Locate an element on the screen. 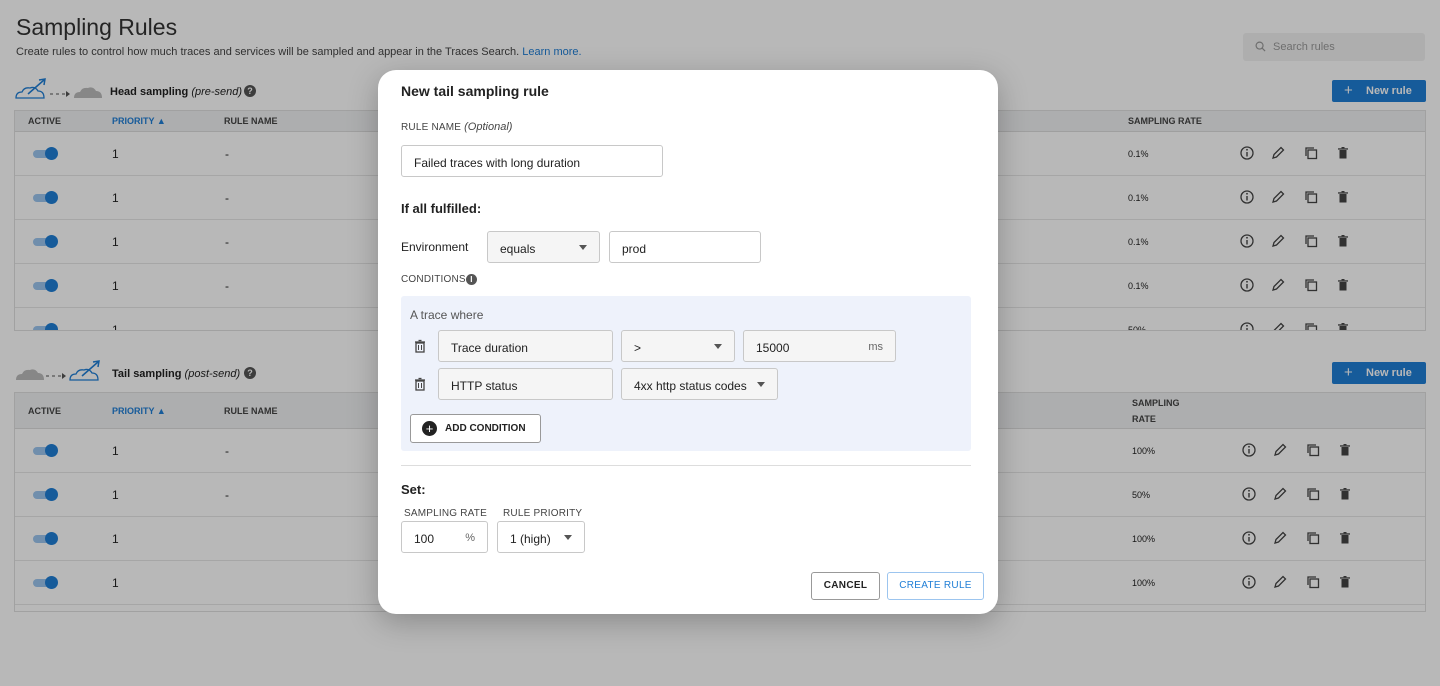 This screenshot has height=686, width=1440. condition-1-value-input: 15000 ms is located at coordinates (819, 346).